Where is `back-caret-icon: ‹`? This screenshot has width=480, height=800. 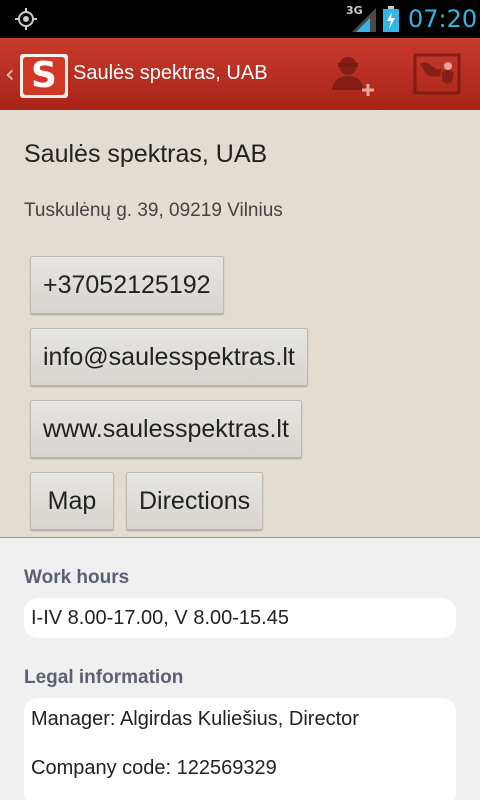
back-caret-icon: ‹ is located at coordinates (10, 74).